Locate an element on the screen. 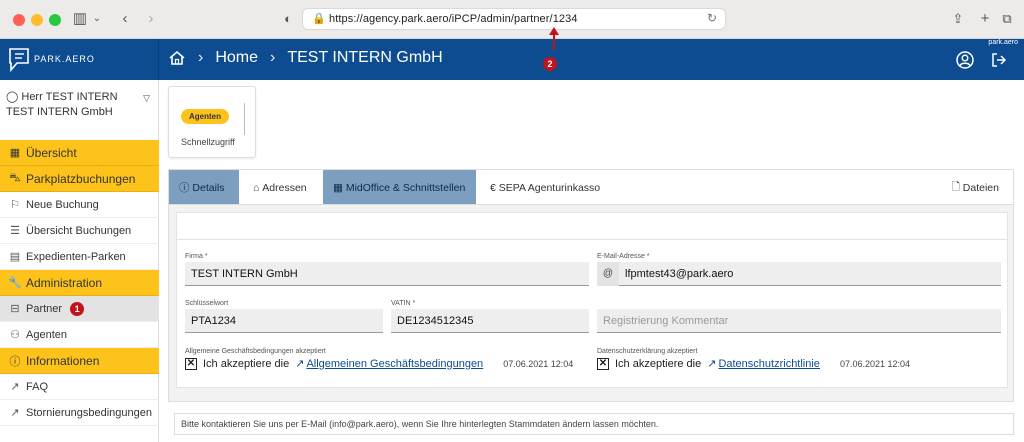  close-window-button is located at coordinates (19, 20).